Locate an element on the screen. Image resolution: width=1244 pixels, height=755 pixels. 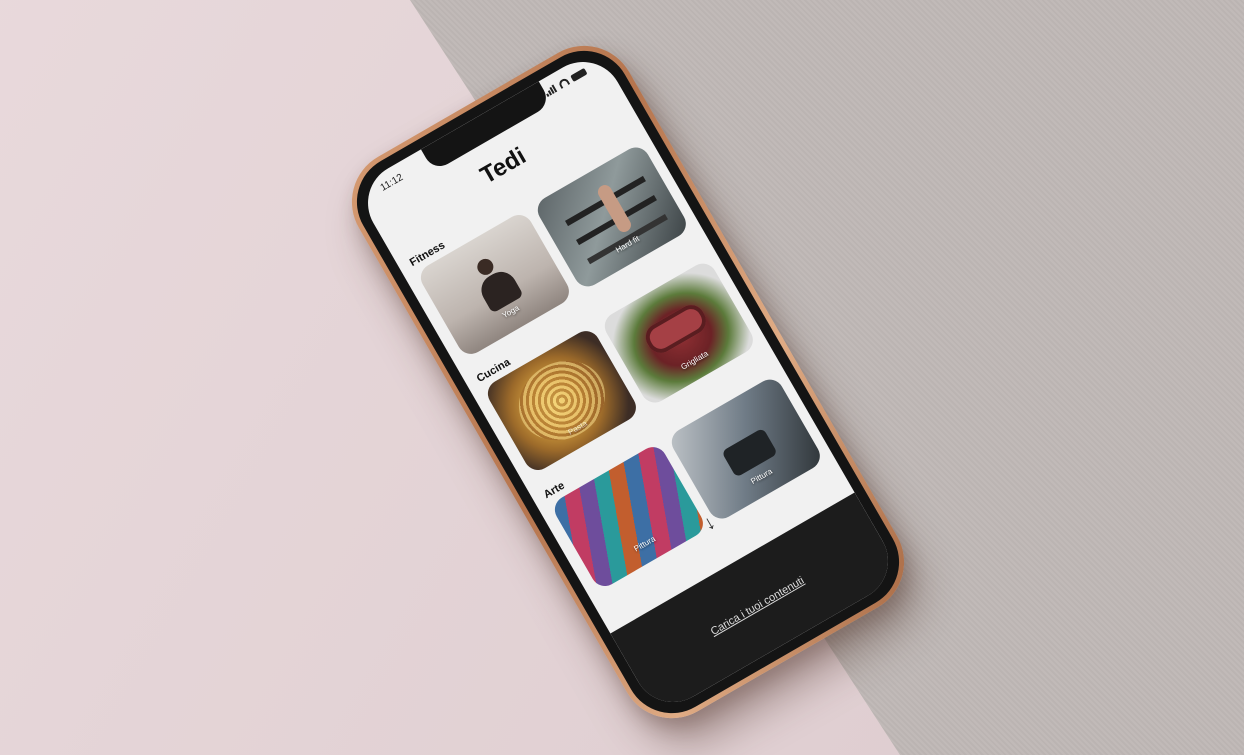
card-label: Yoga is located at coordinates (510, 312).